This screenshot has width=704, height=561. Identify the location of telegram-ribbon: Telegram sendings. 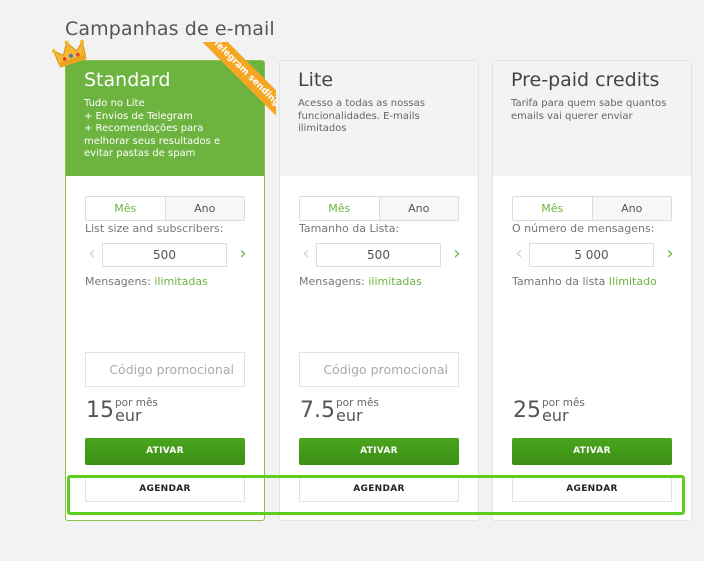
(230, 88).